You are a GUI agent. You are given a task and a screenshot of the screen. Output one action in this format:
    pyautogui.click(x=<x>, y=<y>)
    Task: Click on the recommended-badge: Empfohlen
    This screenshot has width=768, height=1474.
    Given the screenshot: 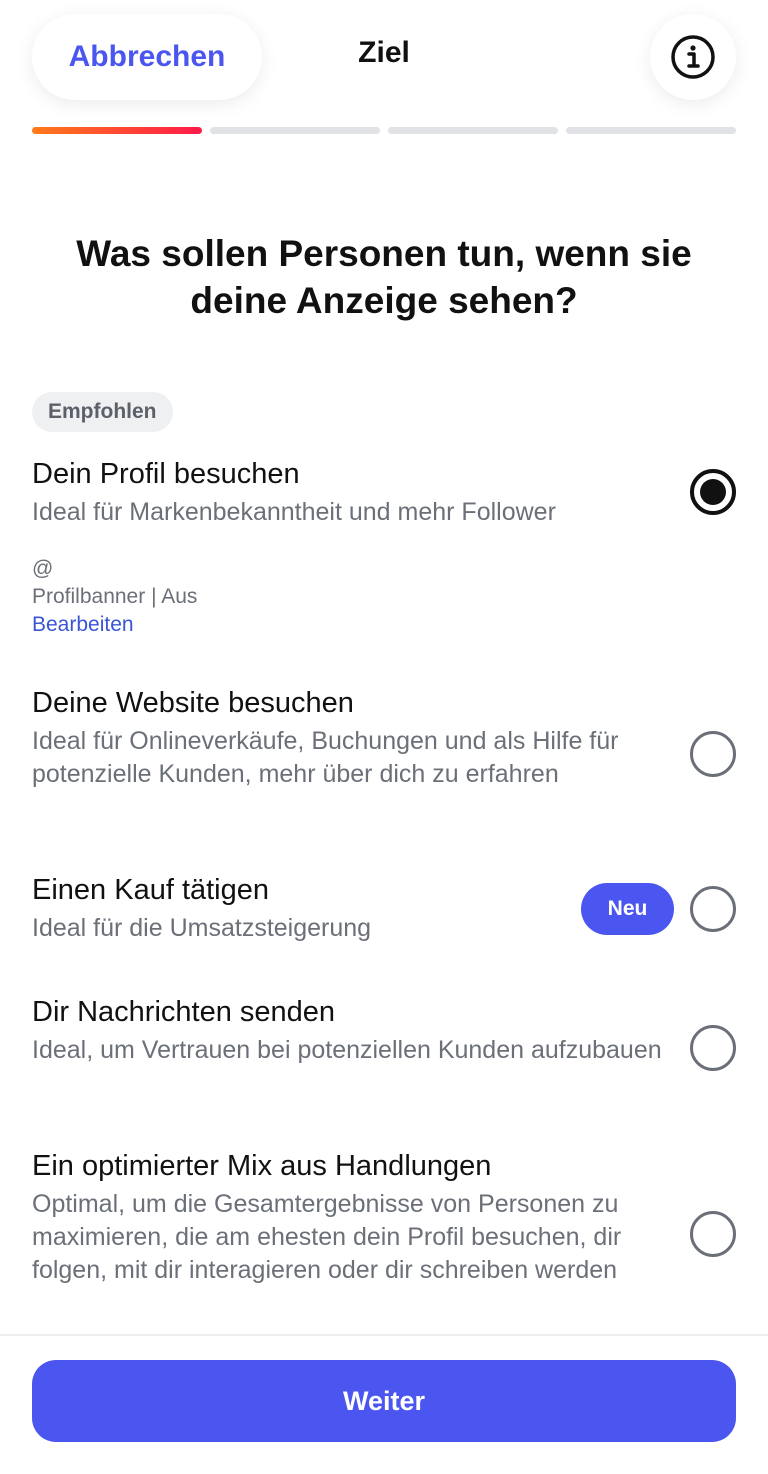 What is the action you would take?
    pyautogui.click(x=102, y=412)
    